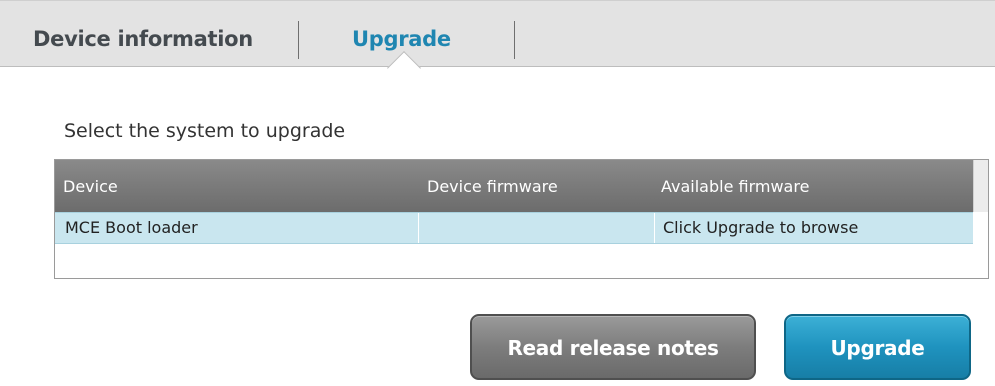  I want to click on tab-upgrade: Upgrade, so click(401, 39).